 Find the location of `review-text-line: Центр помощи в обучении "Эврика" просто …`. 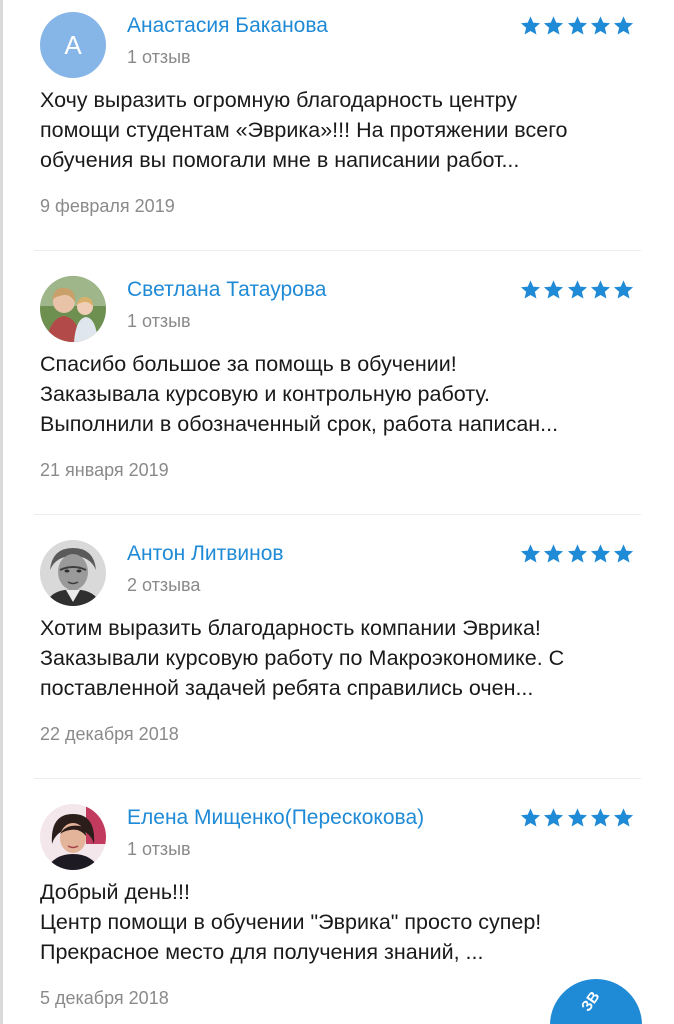

review-text-line: Центр помощи в обучении "Эврика" просто … is located at coordinates (291, 922).